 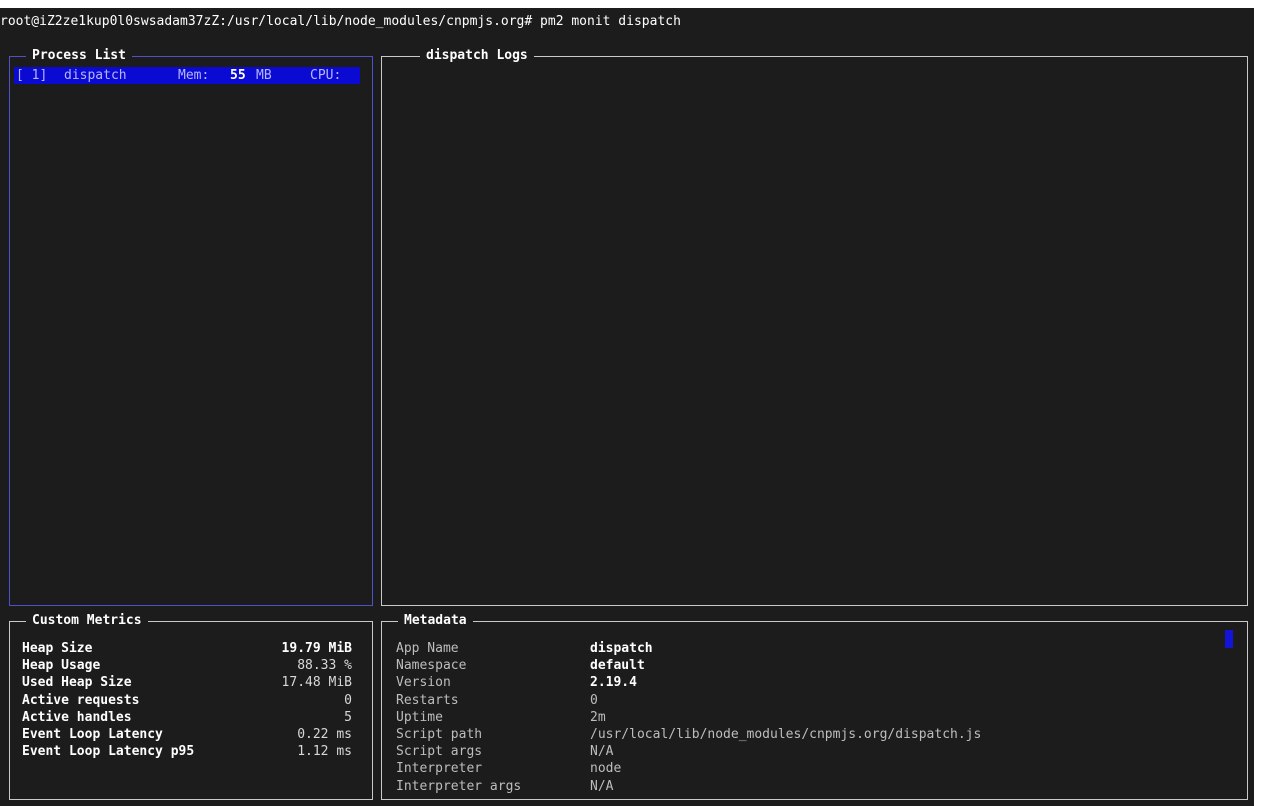 I want to click on metric-value: 0.22 ms, so click(x=324, y=734).